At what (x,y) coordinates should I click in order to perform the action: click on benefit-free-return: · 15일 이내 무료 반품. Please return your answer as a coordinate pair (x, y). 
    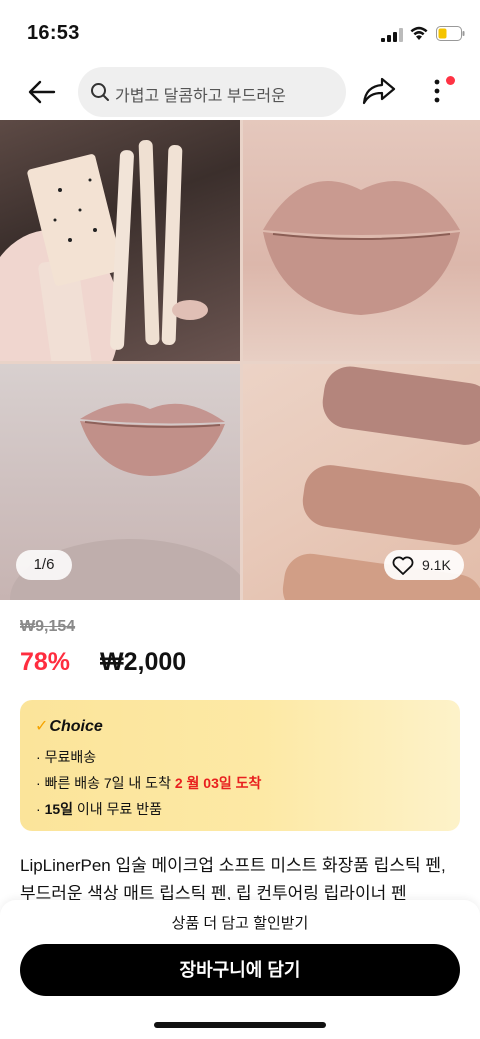
    Looking at the image, I should click on (99, 809).